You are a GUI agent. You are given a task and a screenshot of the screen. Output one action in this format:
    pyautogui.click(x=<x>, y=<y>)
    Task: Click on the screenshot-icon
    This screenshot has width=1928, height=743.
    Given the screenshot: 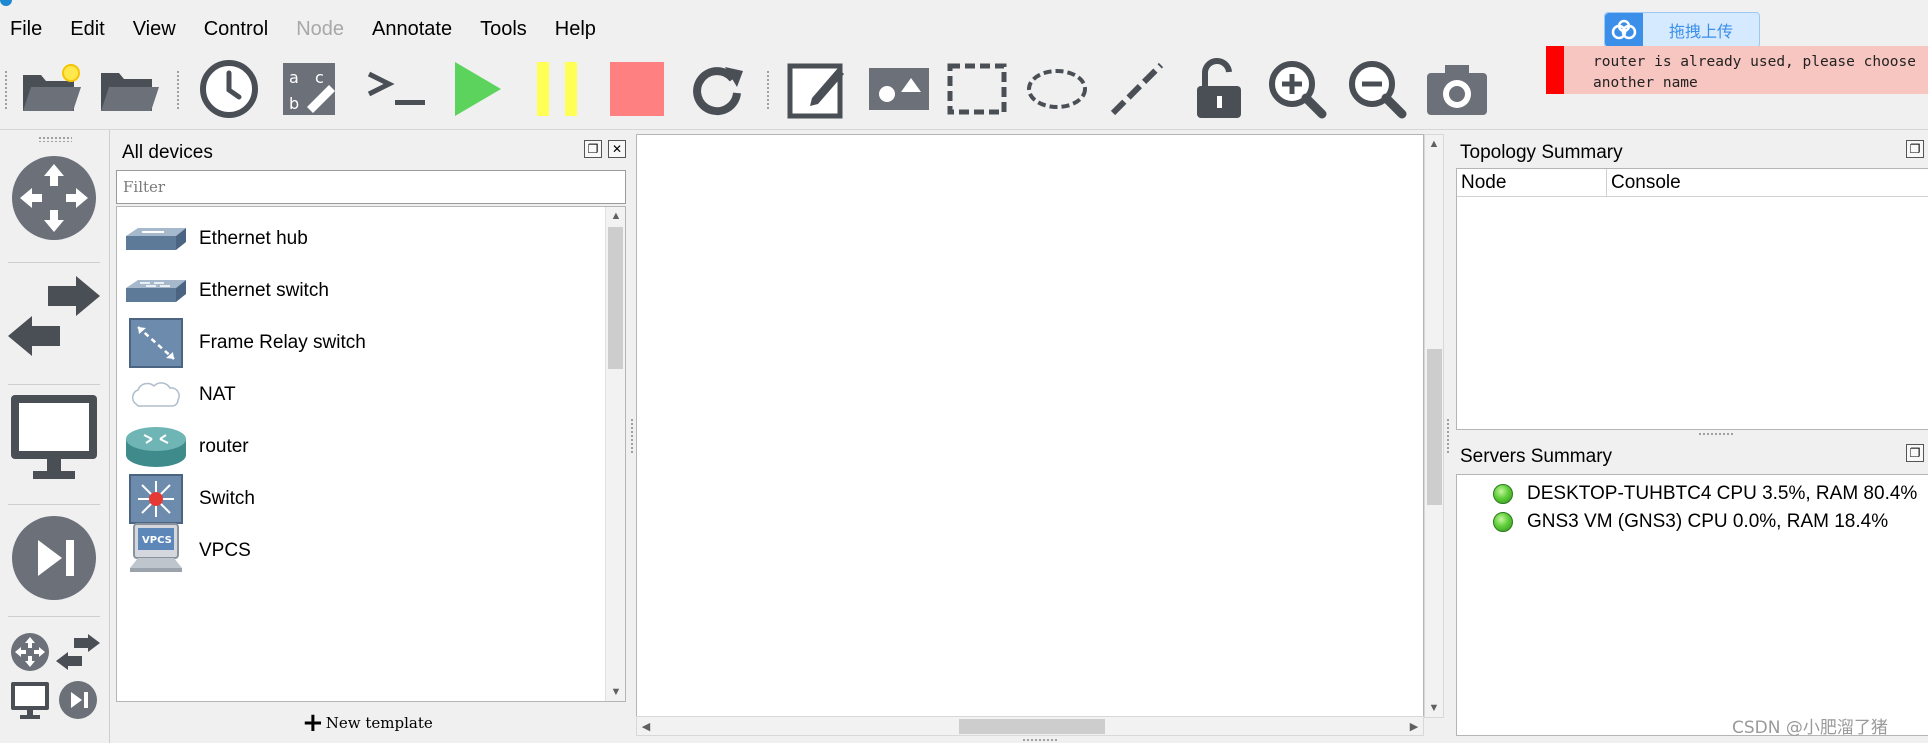 What is the action you would take?
    pyautogui.click(x=1457, y=89)
    